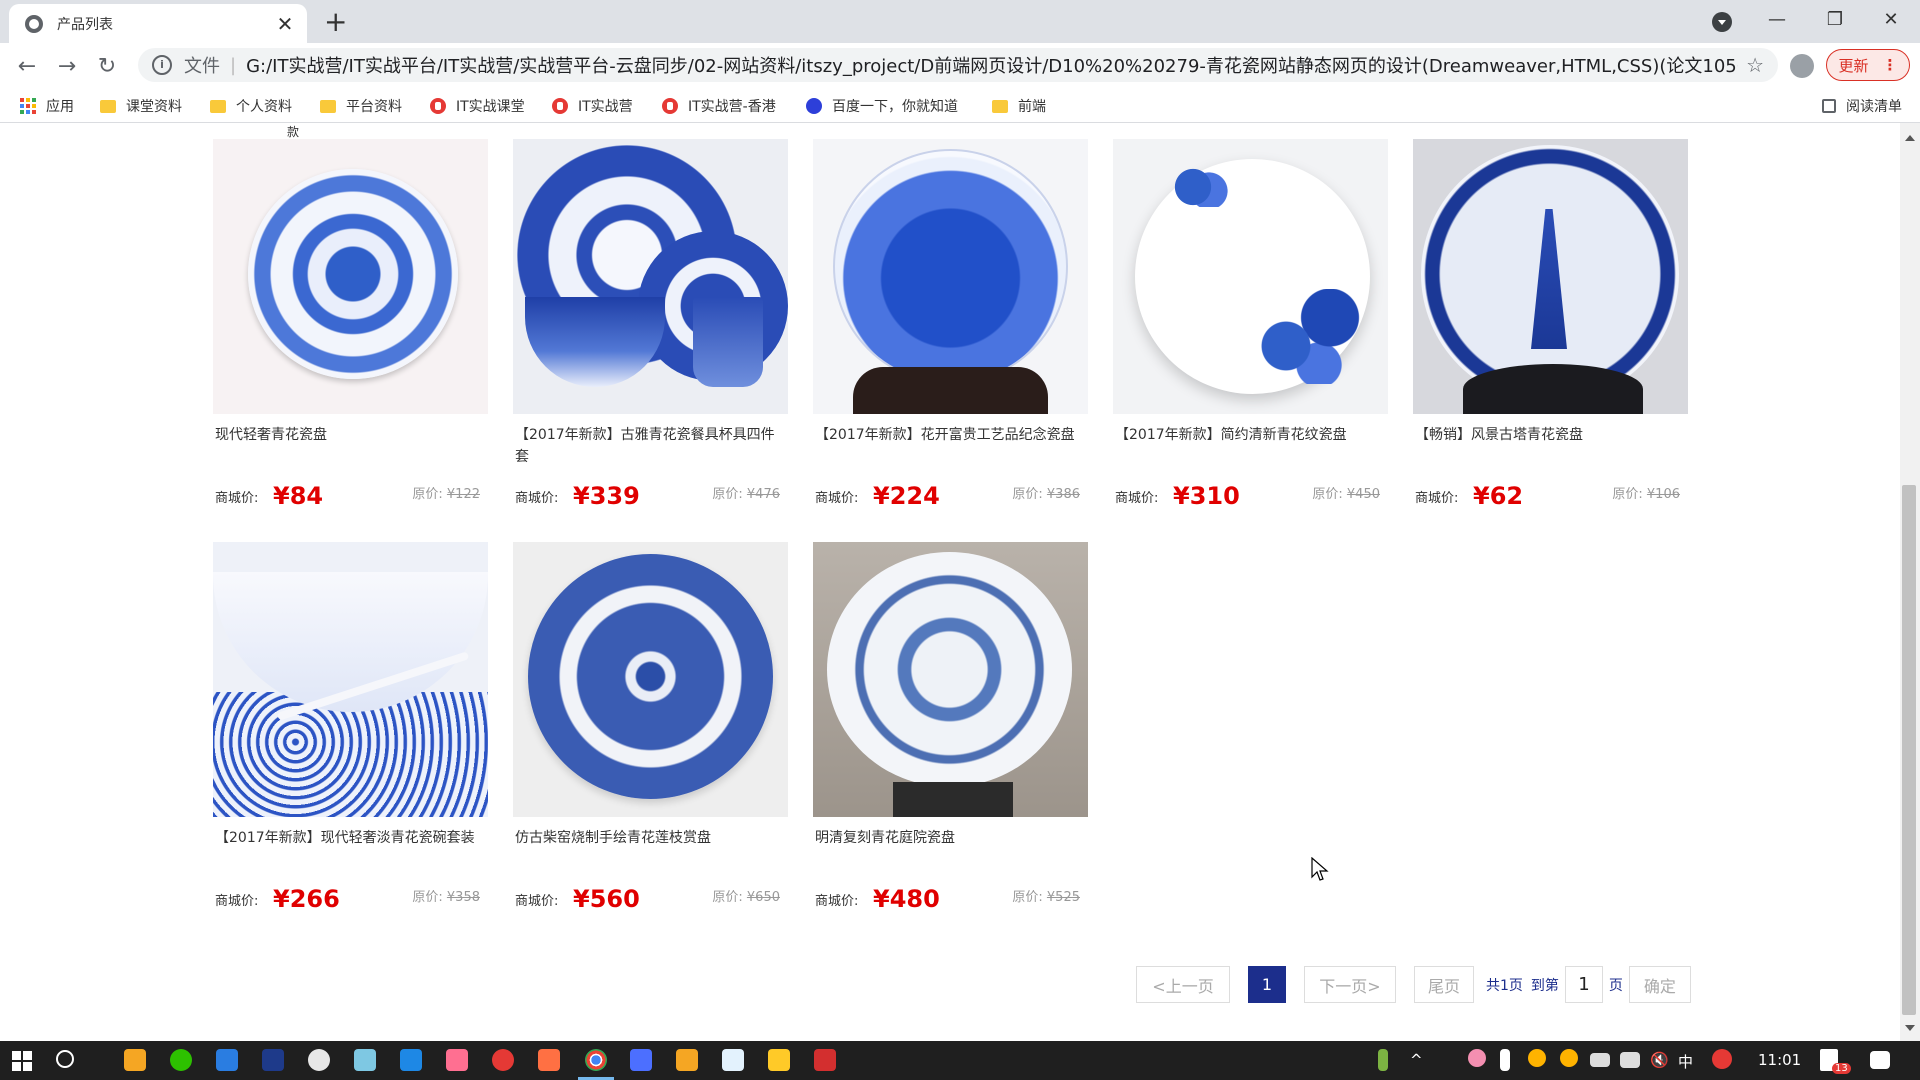 The width and height of the screenshot is (1920, 1080). What do you see at coordinates (85, 24) in the screenshot?
I see `tab-title: 产品列表` at bounding box center [85, 24].